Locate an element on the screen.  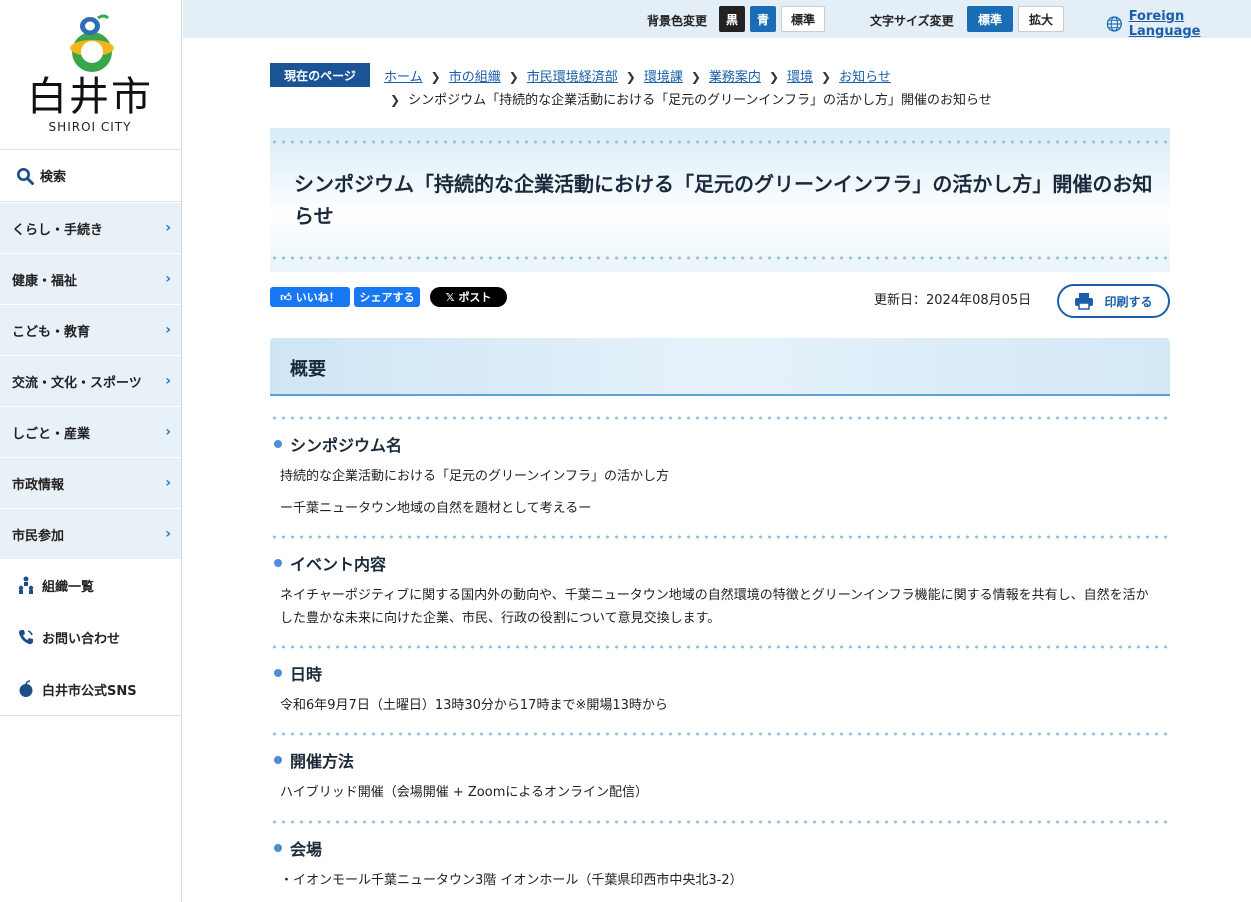
section-heading-venue: 会場 is located at coordinates (298, 848).